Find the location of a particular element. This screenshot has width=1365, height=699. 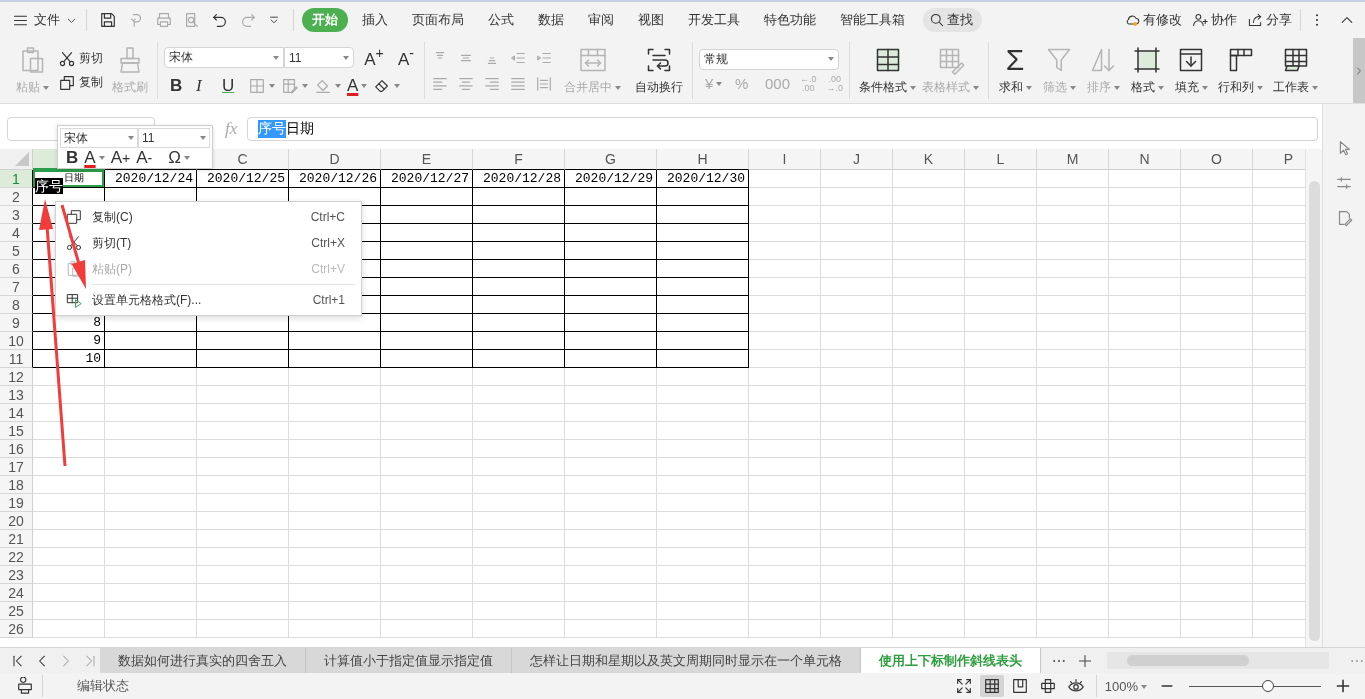

column-header: K is located at coordinates (929, 159).